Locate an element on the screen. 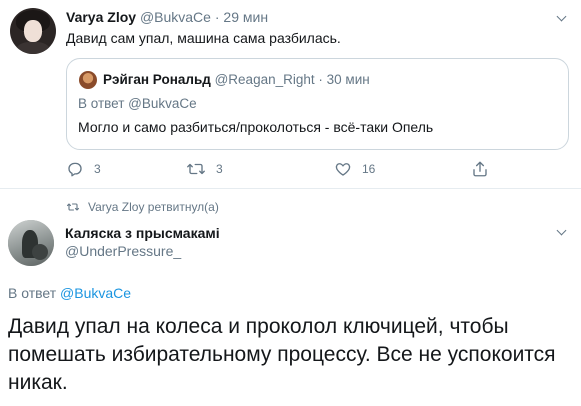 The width and height of the screenshot is (581, 406). quote-author-name: Рэйган Рональд is located at coordinates (157, 79).